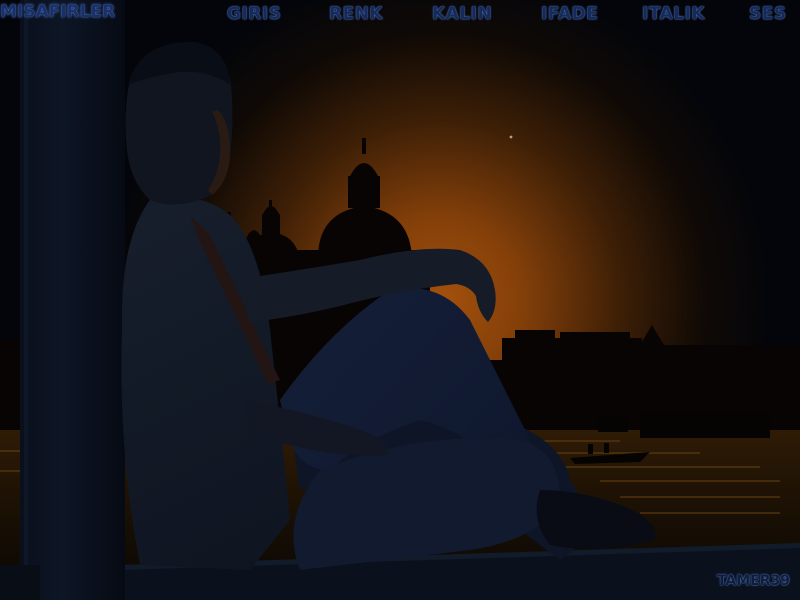 The height and width of the screenshot is (600, 800). Describe the element at coordinates (254, 14) in the screenshot. I see `menu-item-giris: GIRIS` at that location.